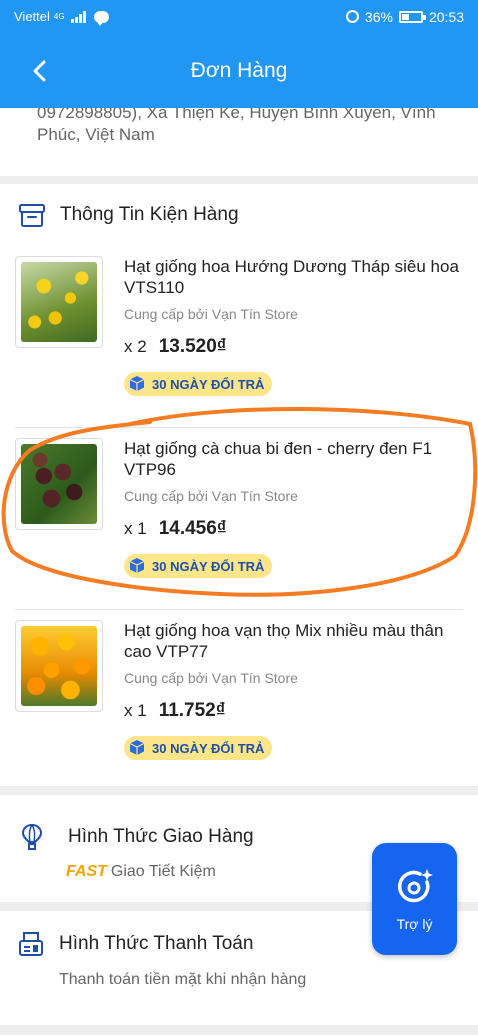 The width and height of the screenshot is (478, 1035). I want to click on product-price: 13.520₫, so click(192, 346).